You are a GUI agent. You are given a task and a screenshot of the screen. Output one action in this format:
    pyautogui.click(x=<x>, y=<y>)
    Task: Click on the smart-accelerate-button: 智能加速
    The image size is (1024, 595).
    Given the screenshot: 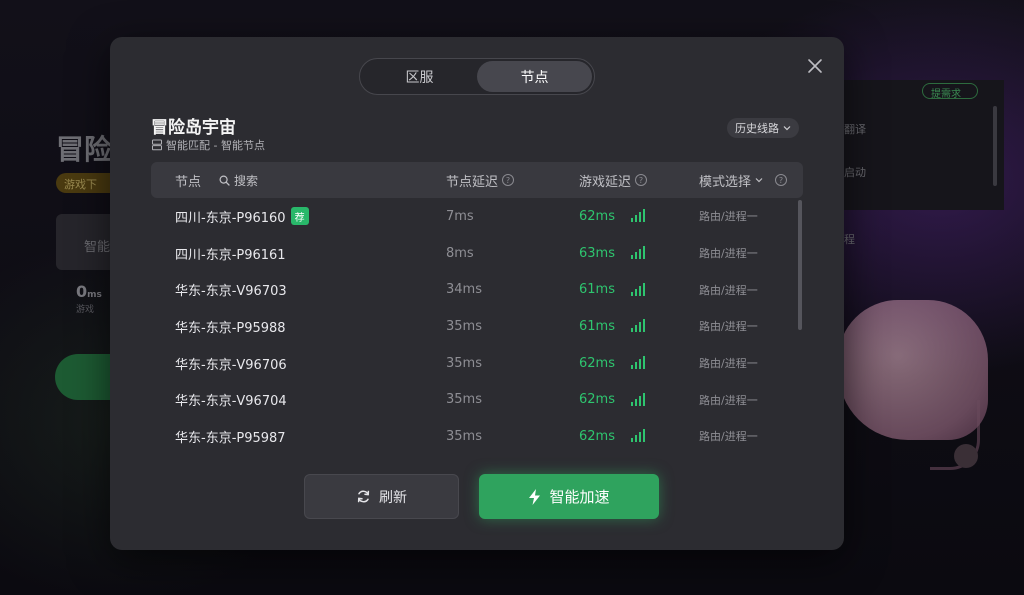 What is the action you would take?
    pyautogui.click(x=569, y=496)
    